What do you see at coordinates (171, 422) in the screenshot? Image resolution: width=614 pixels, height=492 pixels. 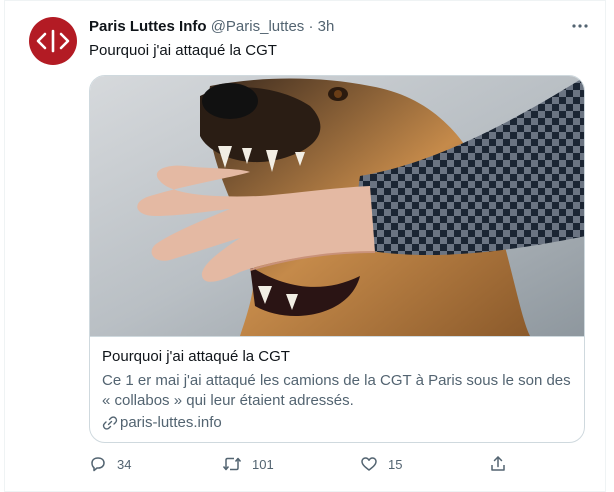 I see `card-domain-text: paris-luttes.info` at bounding box center [171, 422].